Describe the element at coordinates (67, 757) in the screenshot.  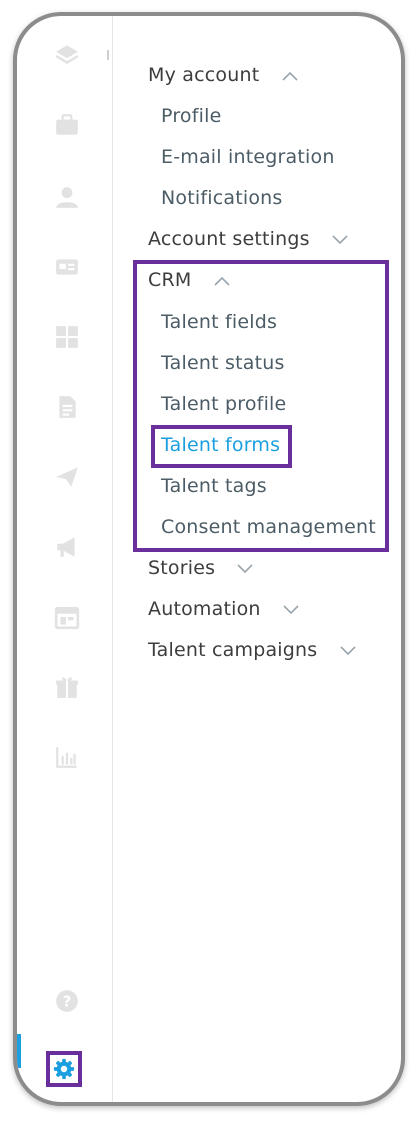
I see `bar-chart-icon` at that location.